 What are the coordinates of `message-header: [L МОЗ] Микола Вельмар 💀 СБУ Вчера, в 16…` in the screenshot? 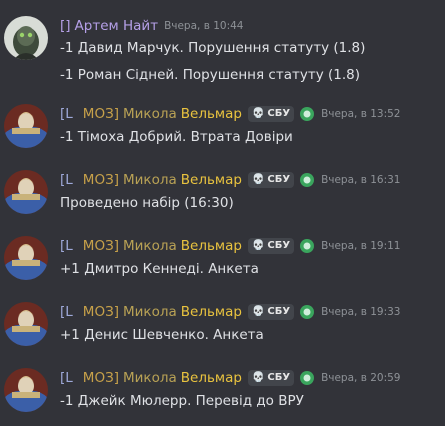 It's located at (230, 180).